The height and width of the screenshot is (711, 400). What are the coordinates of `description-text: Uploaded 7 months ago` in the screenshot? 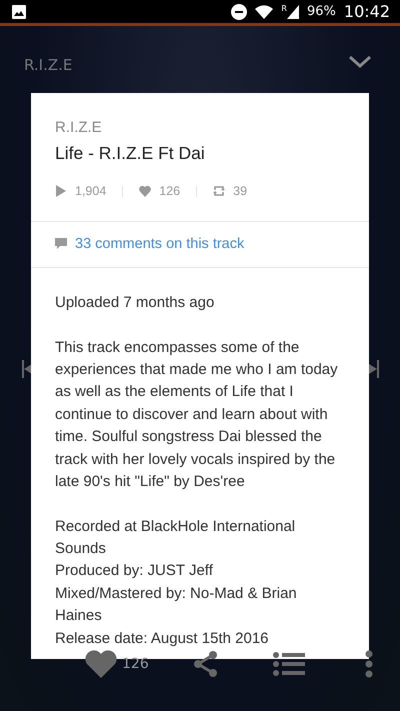 It's located at (135, 303).